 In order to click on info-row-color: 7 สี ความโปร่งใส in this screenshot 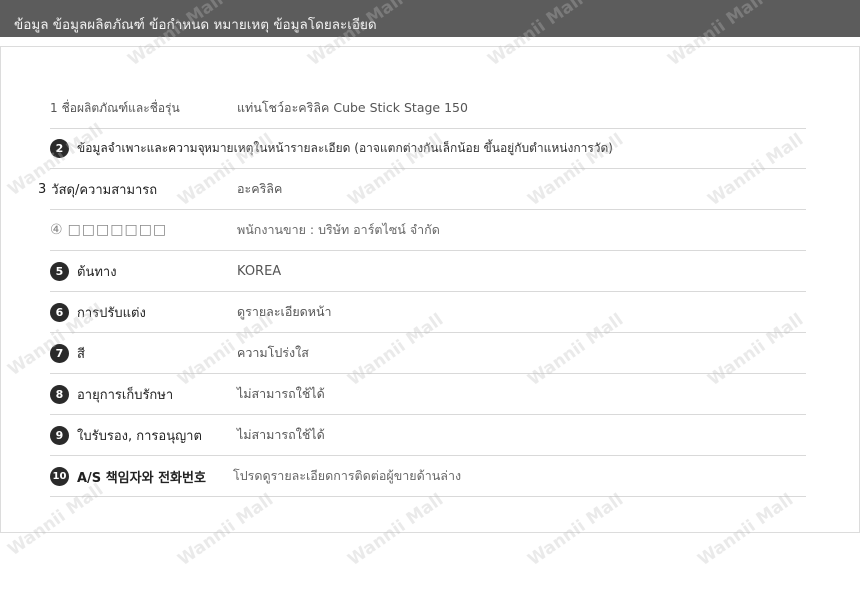, I will do `click(428, 353)`.